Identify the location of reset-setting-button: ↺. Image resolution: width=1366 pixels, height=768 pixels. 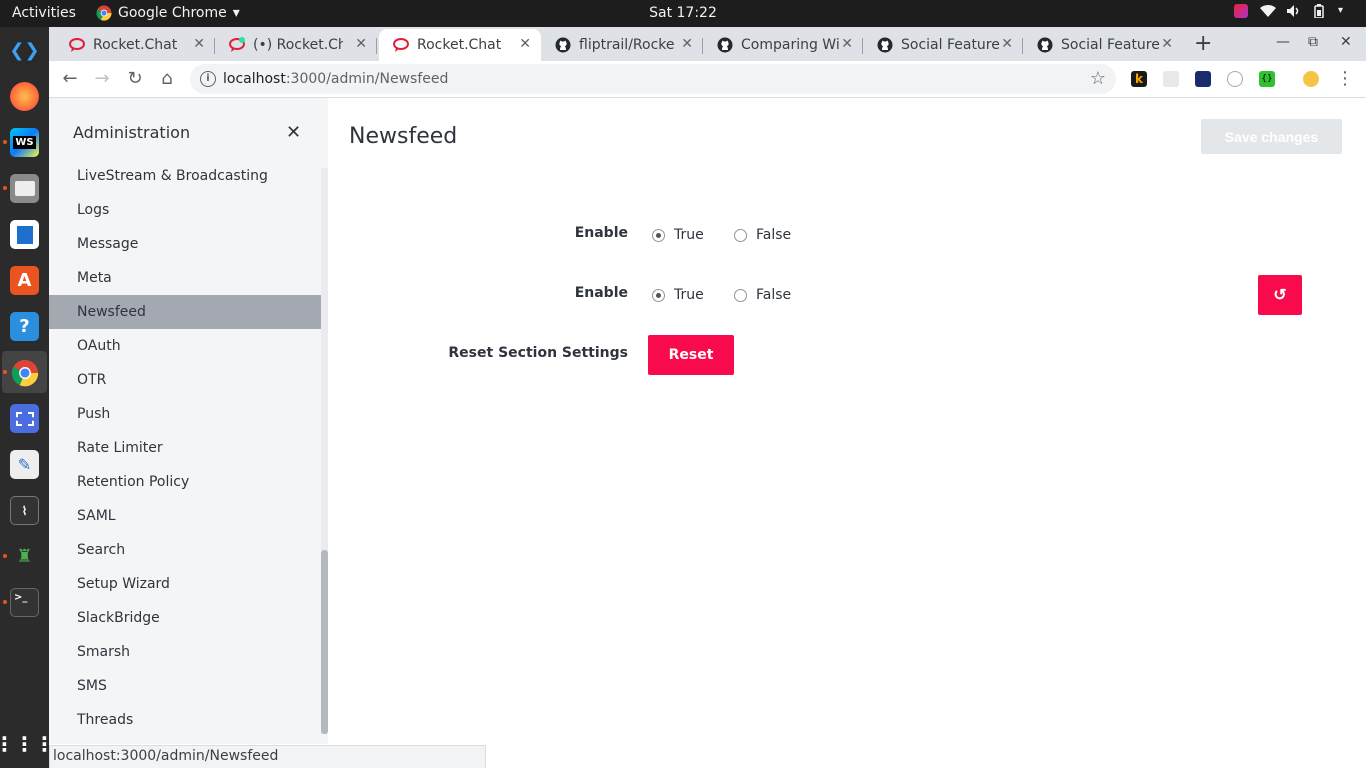
(1280, 295).